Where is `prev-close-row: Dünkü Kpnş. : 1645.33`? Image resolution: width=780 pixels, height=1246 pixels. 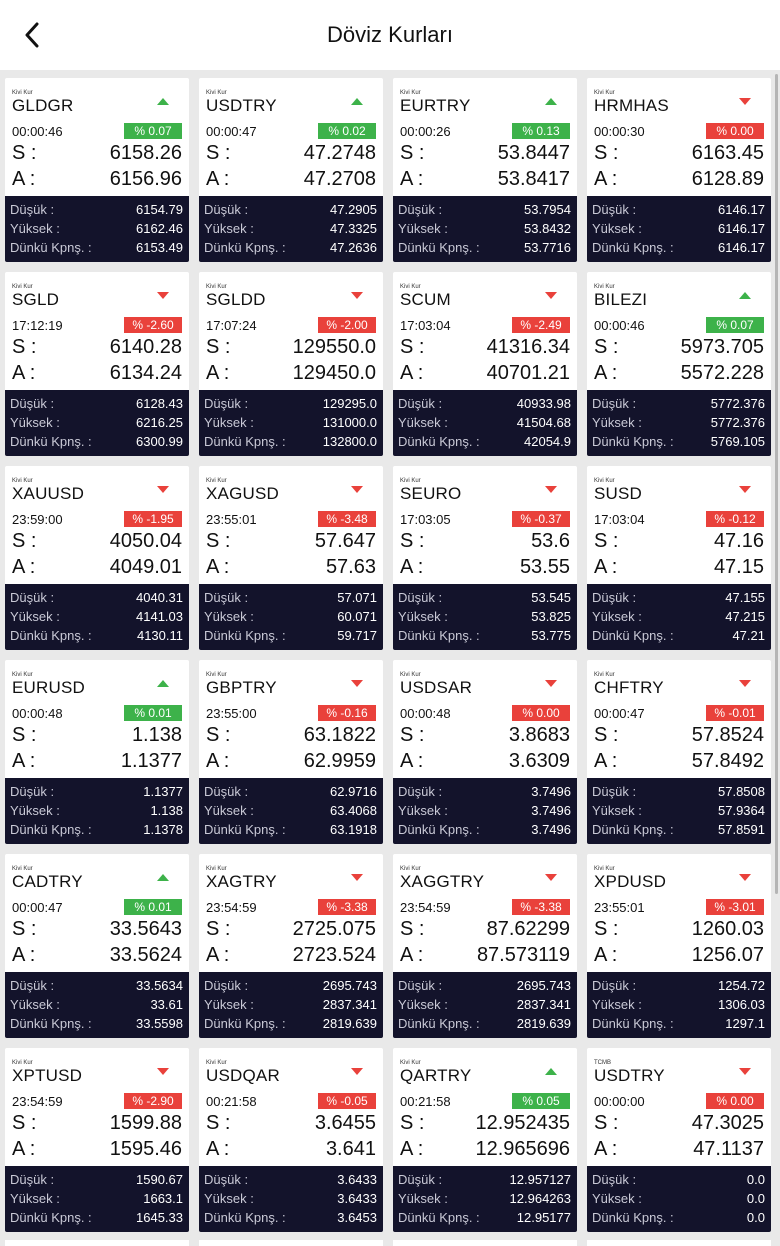 prev-close-row: Dünkü Kpnş. : 1645.33 is located at coordinates (96, 1218).